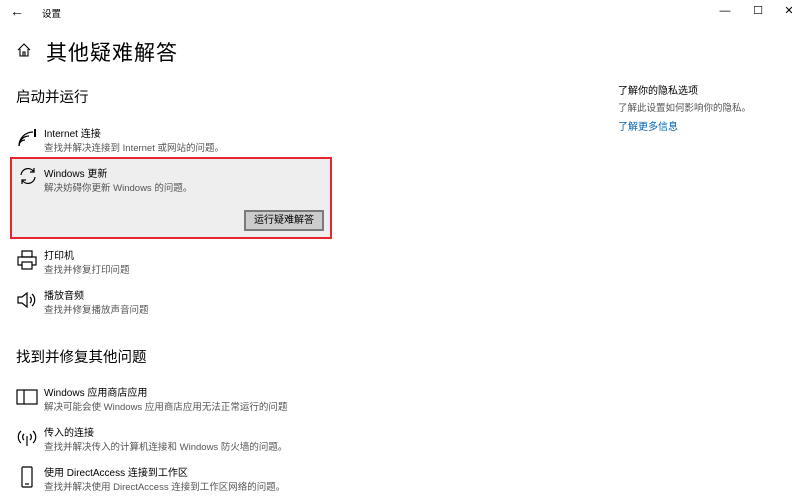  What do you see at coordinates (96, 310) in the screenshot?
I see `item-desc: 查找并修复播放声音问题` at bounding box center [96, 310].